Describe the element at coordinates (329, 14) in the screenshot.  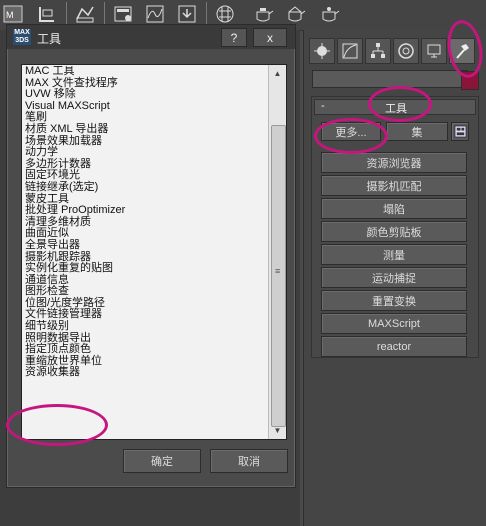
I see `teapot-active-icon` at that location.